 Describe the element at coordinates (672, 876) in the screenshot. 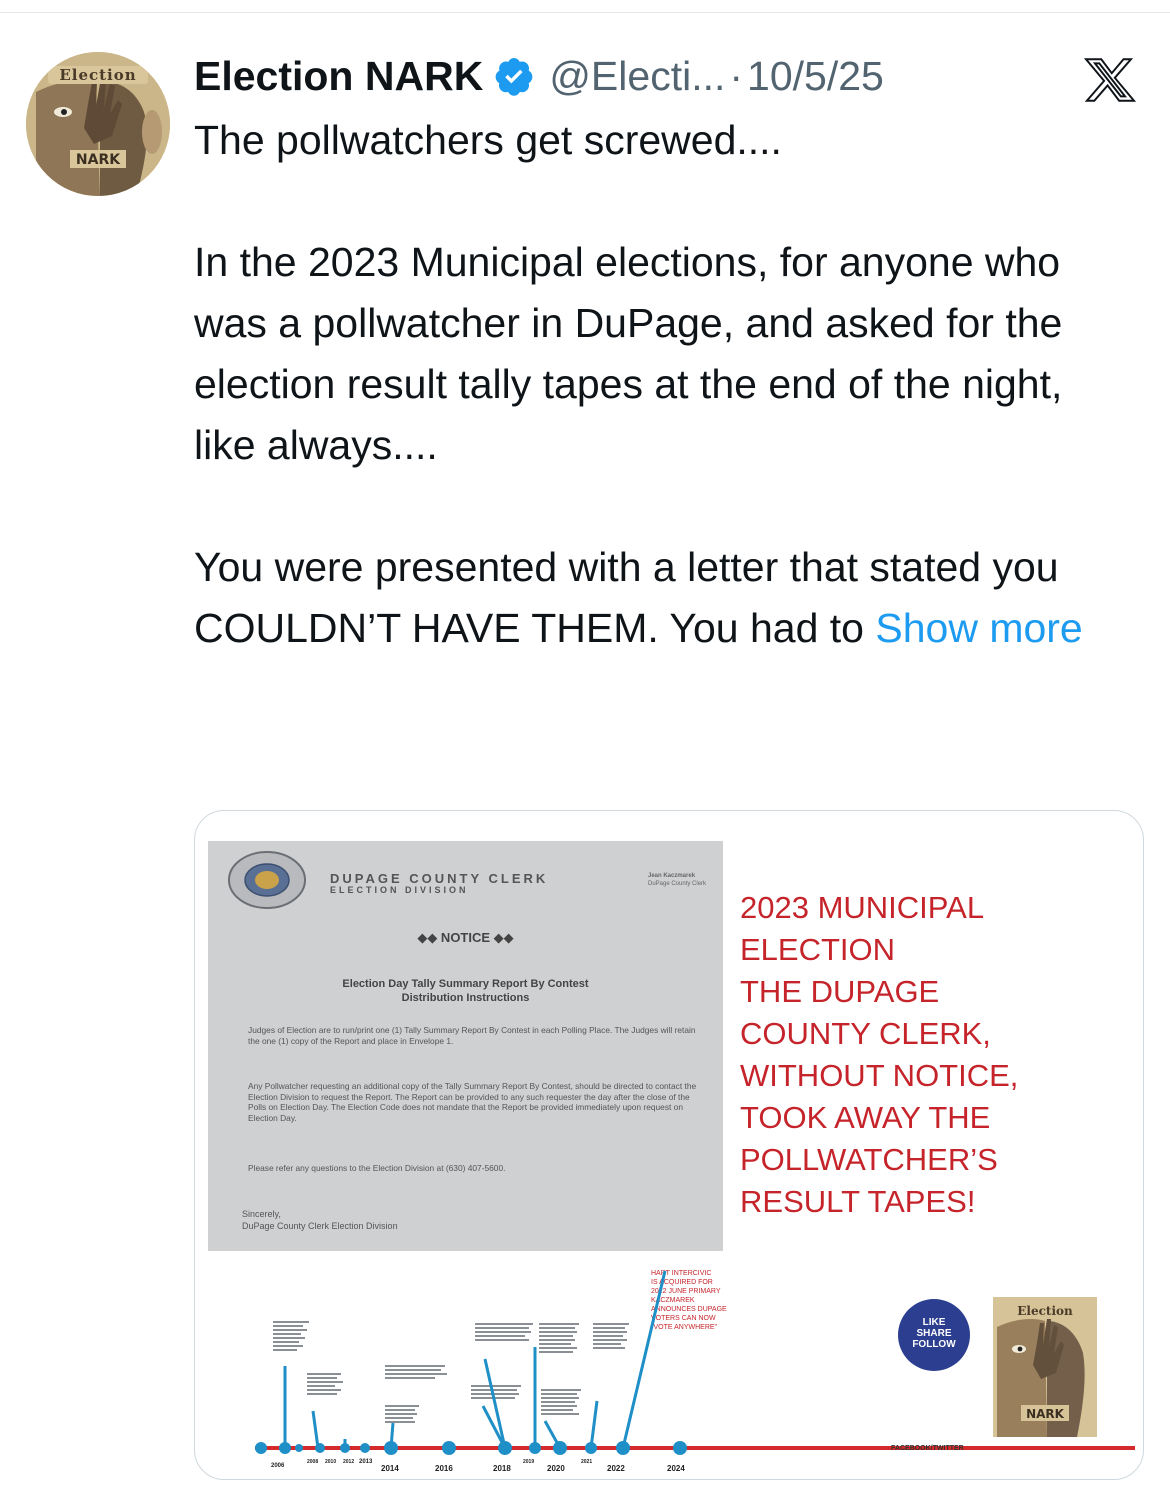

I see `signer-name: Jean Kaczmarek` at that location.